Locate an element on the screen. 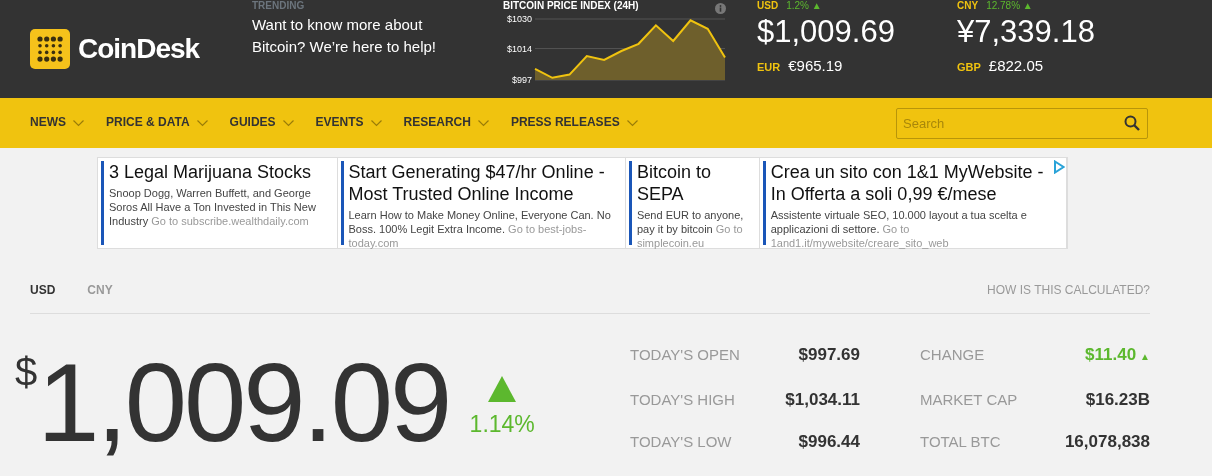  nav-item: EVENTS is located at coordinates (348, 123).